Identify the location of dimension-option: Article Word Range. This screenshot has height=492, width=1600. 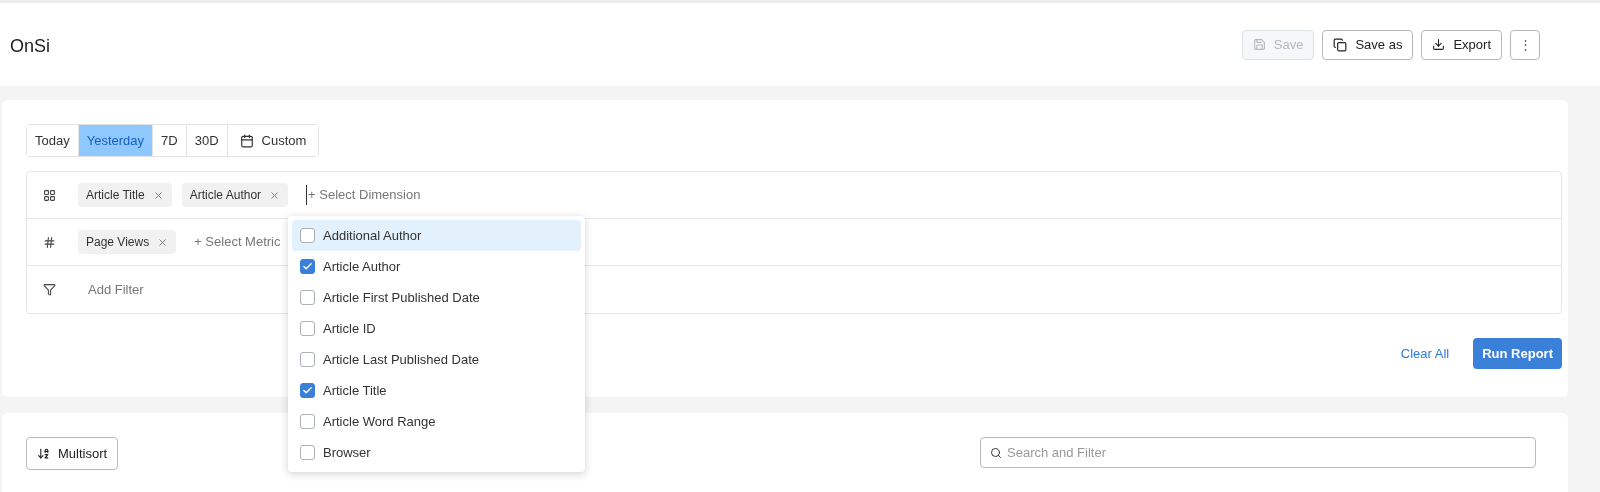
(436, 421).